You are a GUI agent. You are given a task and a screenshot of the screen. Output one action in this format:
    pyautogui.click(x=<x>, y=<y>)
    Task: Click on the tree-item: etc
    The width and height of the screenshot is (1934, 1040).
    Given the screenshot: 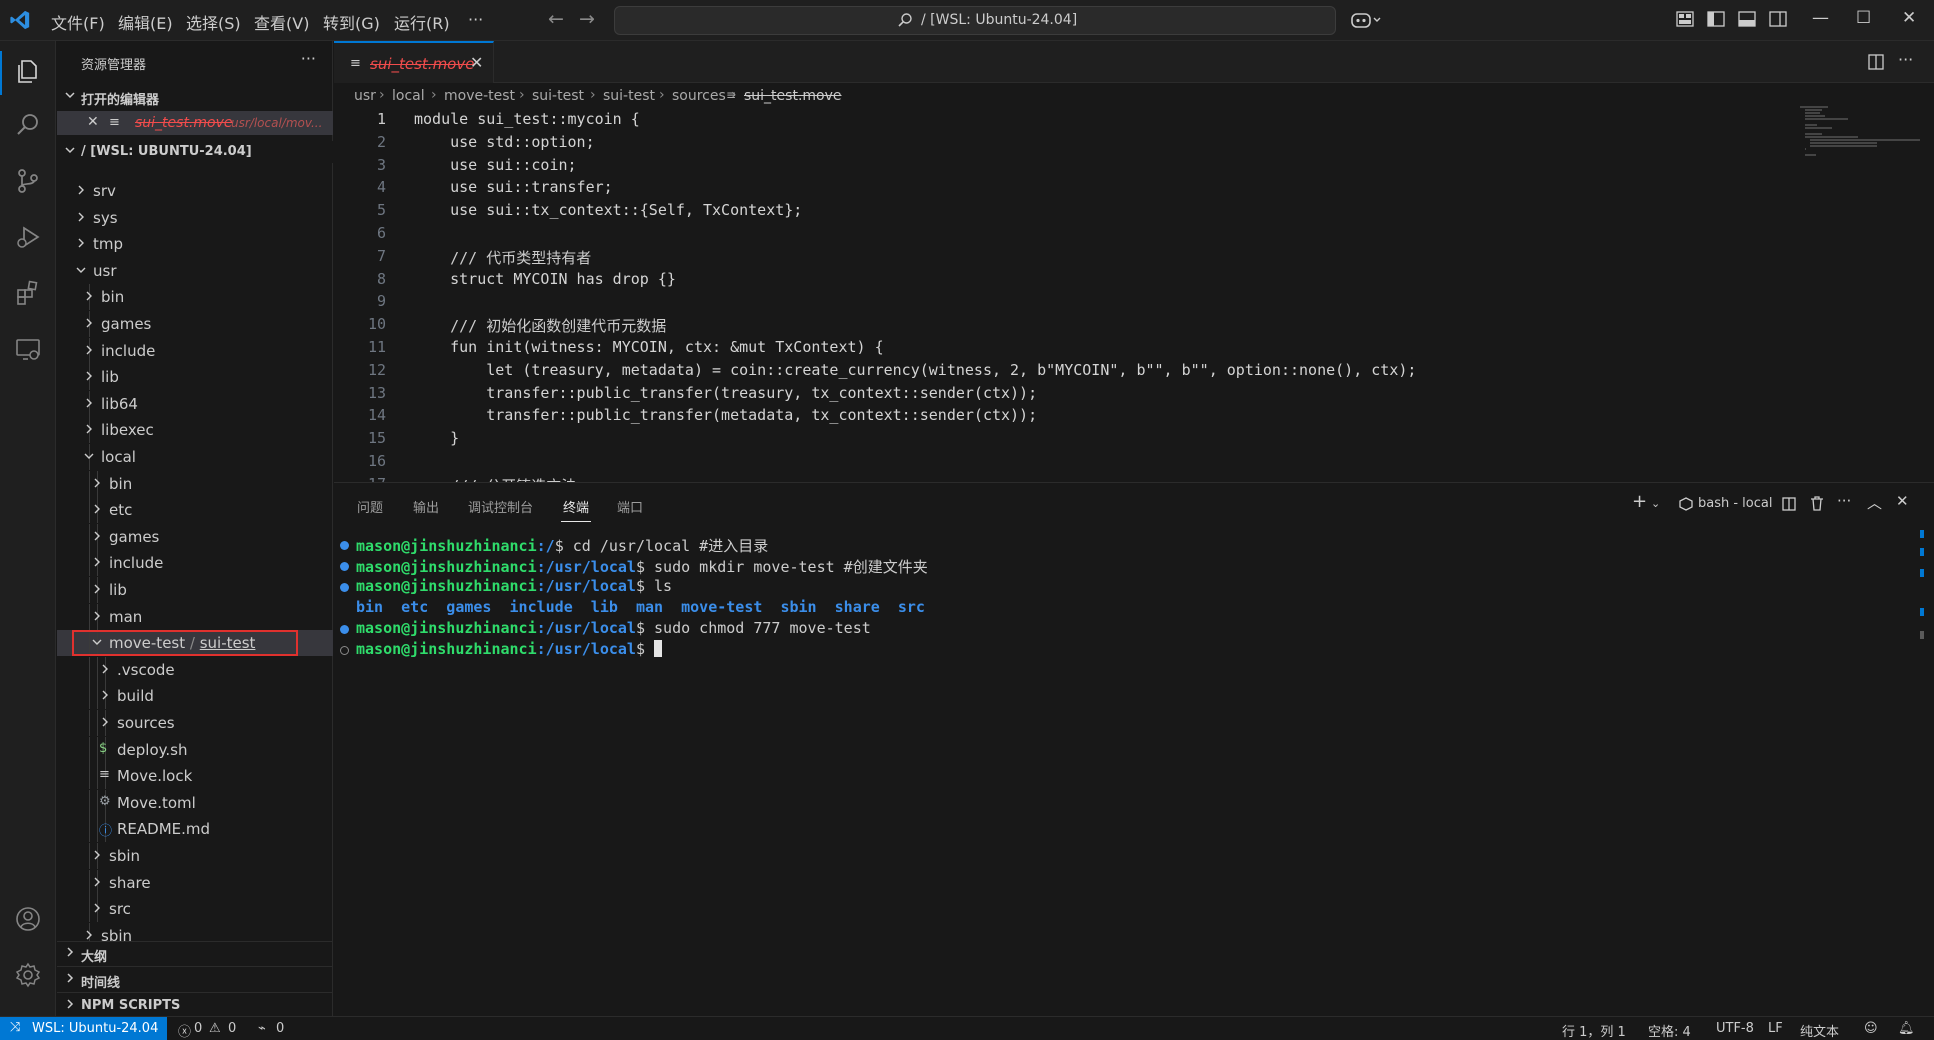 What is the action you would take?
    pyautogui.click(x=195, y=510)
    